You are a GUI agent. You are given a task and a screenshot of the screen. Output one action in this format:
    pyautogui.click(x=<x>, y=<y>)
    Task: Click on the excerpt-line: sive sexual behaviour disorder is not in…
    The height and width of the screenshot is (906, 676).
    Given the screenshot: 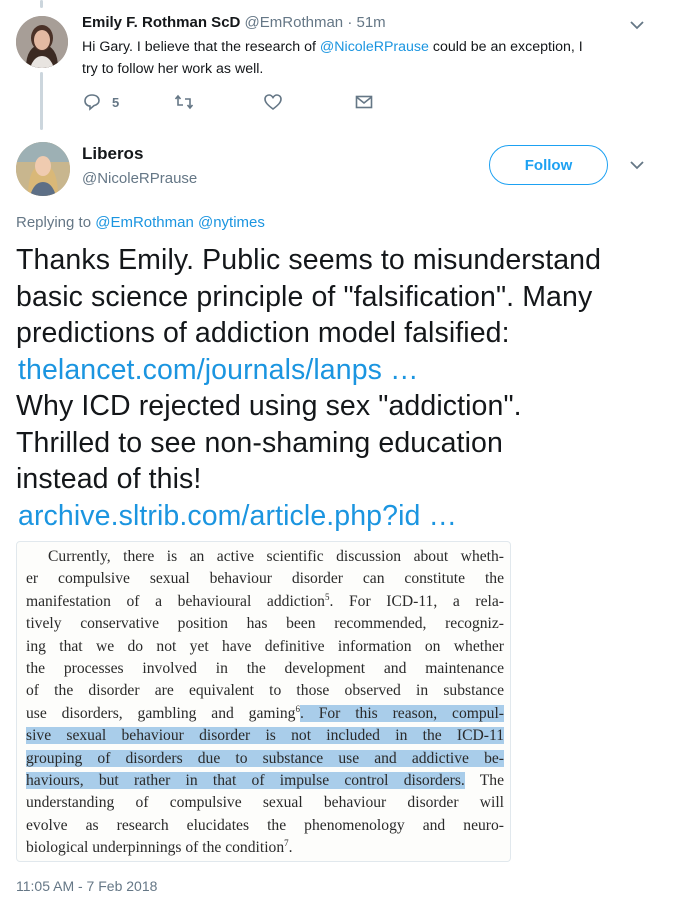 What is the action you would take?
    pyautogui.click(x=265, y=736)
    